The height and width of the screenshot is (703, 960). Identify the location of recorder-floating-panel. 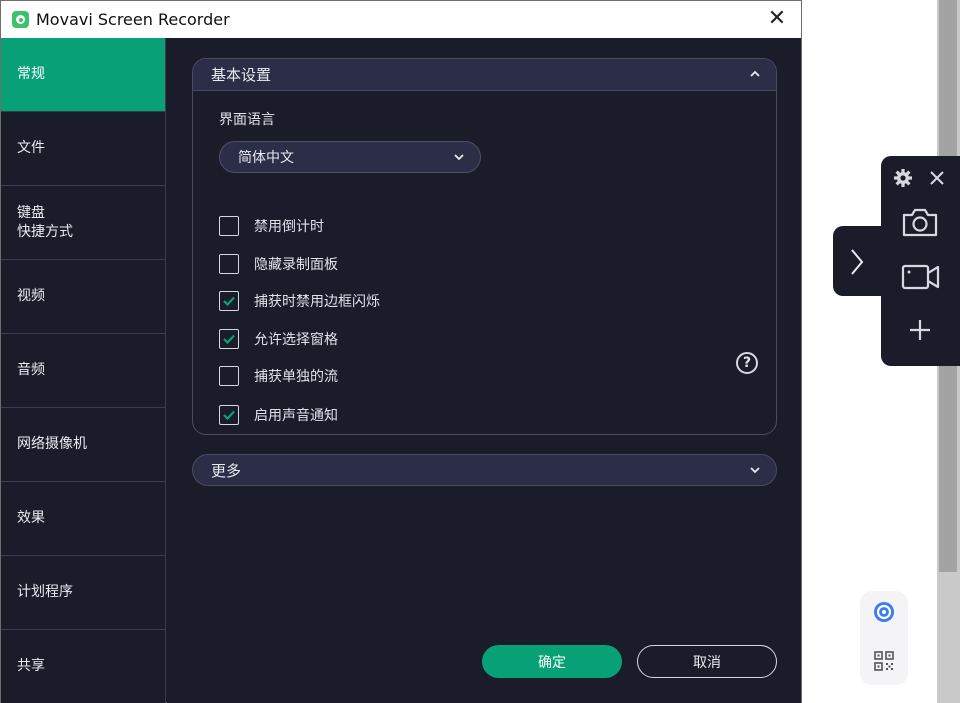
(920, 261).